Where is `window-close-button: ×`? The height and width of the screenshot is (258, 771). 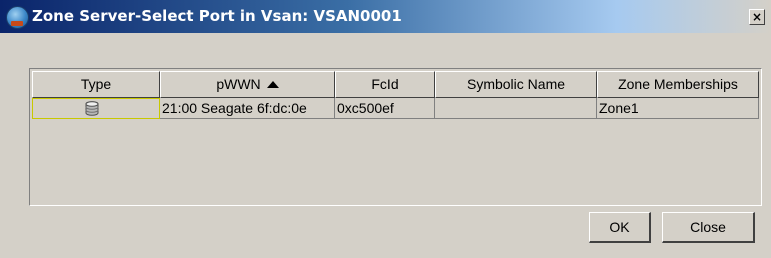 window-close-button: × is located at coordinates (757, 17).